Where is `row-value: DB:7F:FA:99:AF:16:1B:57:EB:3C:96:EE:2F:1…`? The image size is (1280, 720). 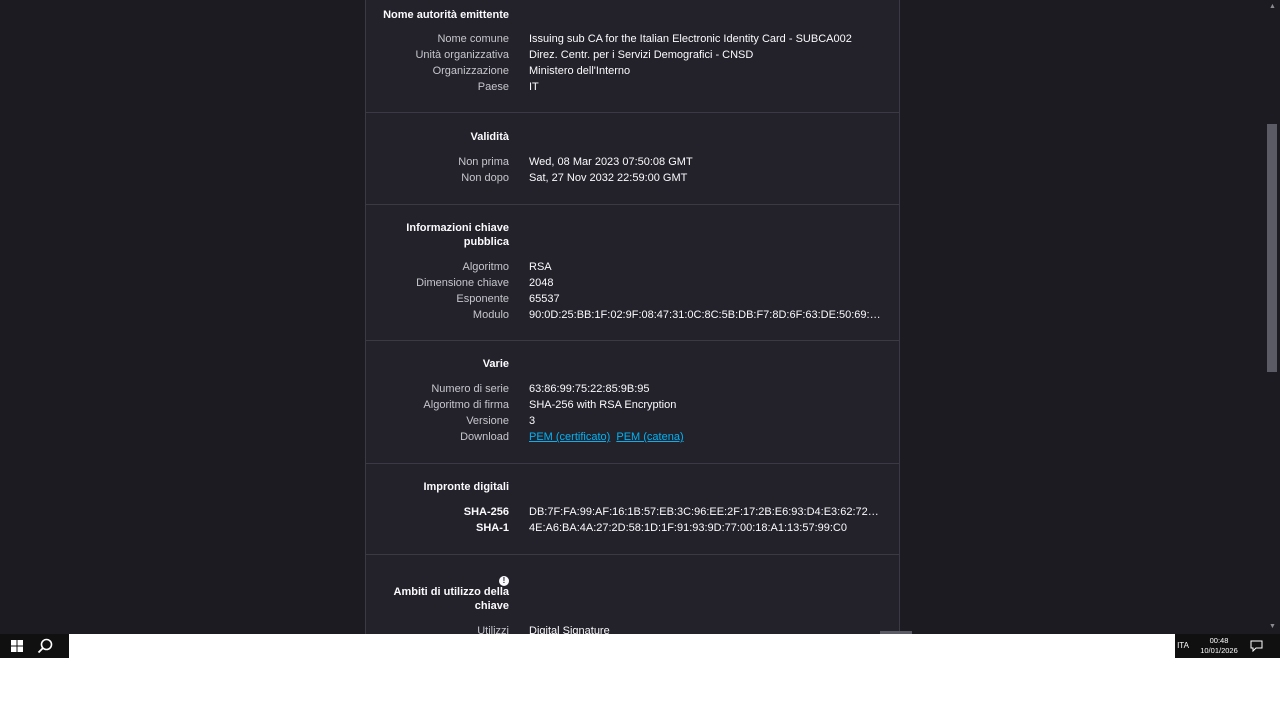 row-value: DB:7F:FA:99:AF:16:1B:57:EB:3C:96:EE:2F:1… is located at coordinates (705, 512).